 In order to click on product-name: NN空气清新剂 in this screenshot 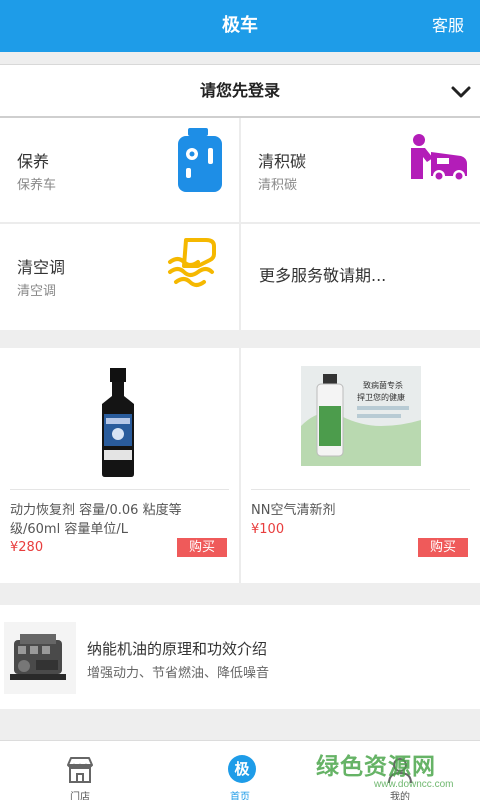, I will do `click(293, 510)`.